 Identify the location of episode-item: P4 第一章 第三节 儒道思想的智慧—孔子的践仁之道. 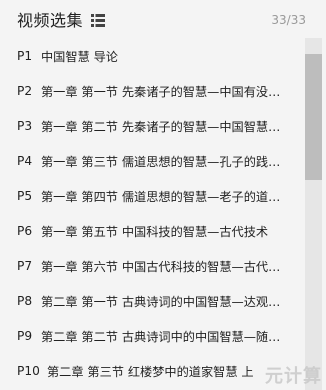
(152, 160).